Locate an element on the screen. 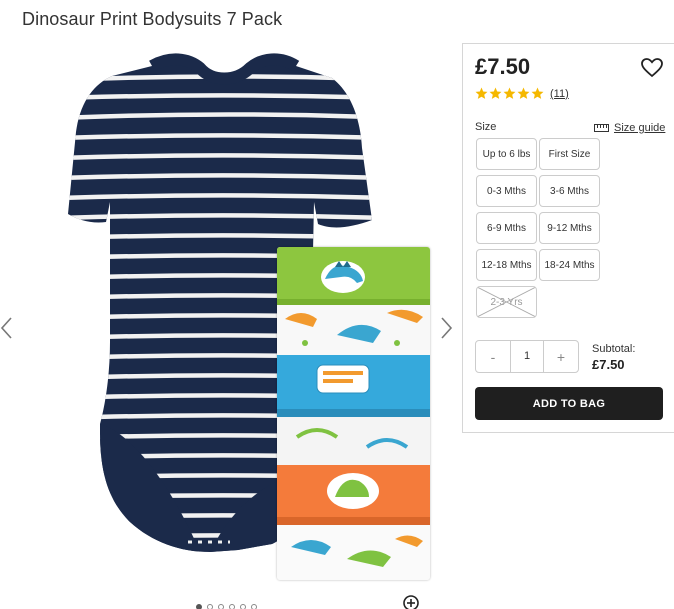 This screenshot has width=674, height=609. chevron-left-icon is located at coordinates (6, 328).